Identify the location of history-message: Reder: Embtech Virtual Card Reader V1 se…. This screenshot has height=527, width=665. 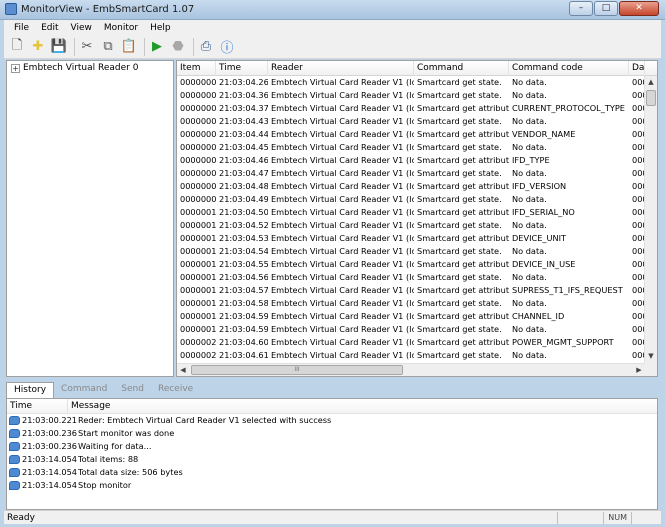
(205, 420).